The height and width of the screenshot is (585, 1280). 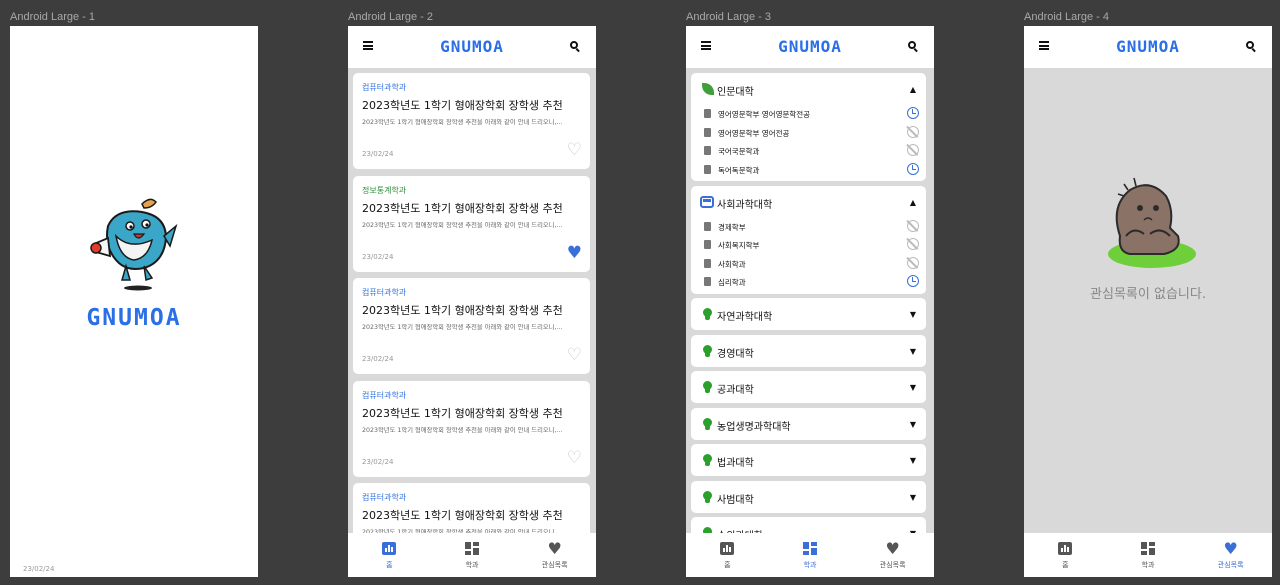 I want to click on department-item: 사회학과, so click(x=808, y=264).